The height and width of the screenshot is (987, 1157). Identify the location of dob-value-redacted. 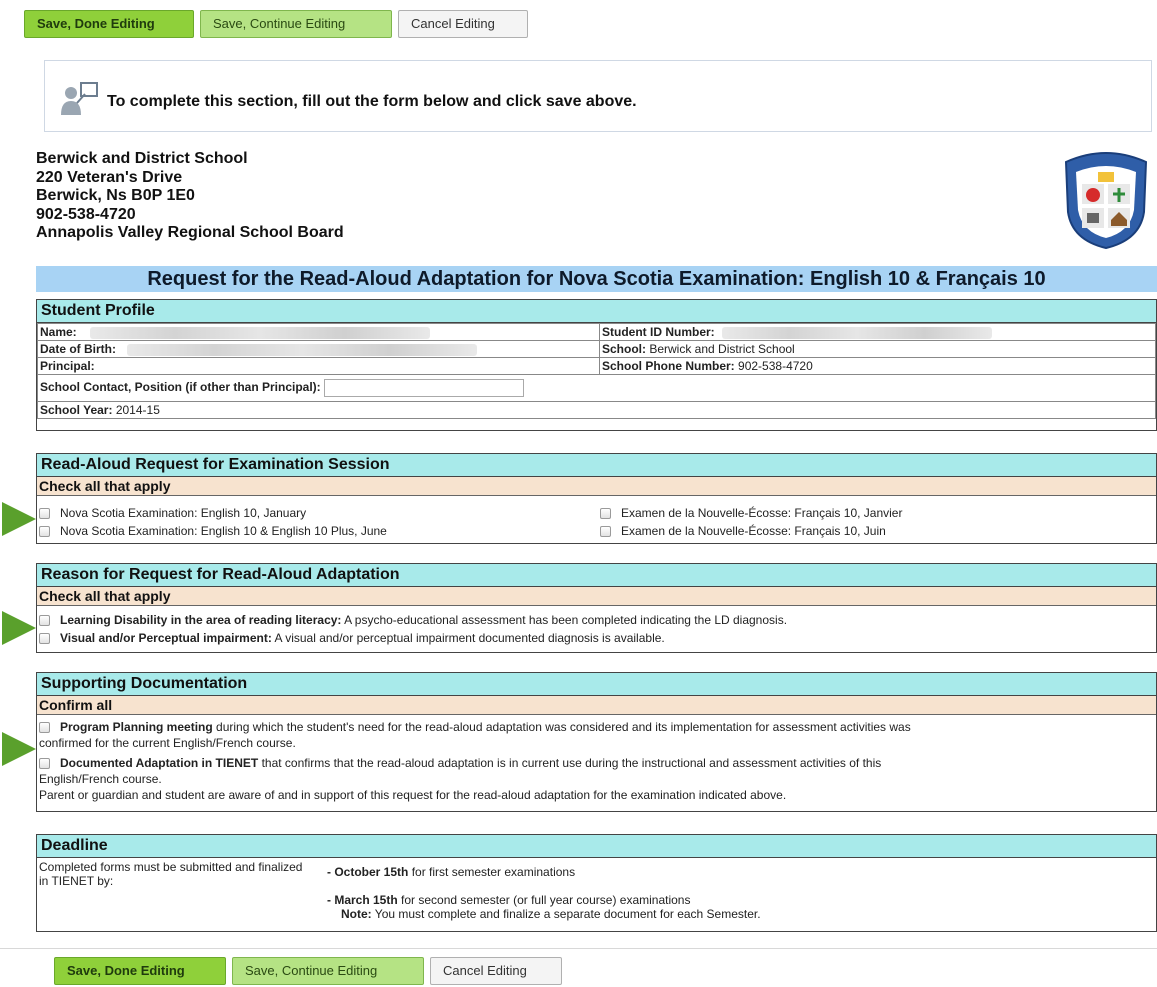
(302, 349).